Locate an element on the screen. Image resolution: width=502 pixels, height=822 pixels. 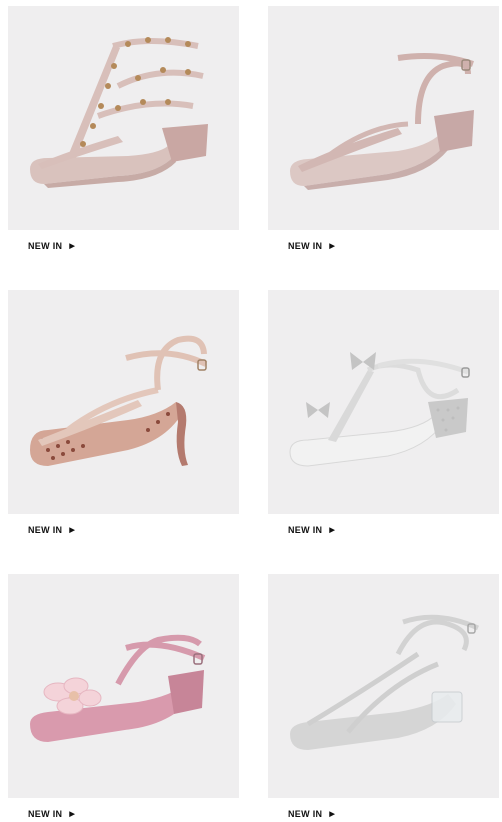
product-card-5: NEW IN ▶ is located at coordinates (123, 696).